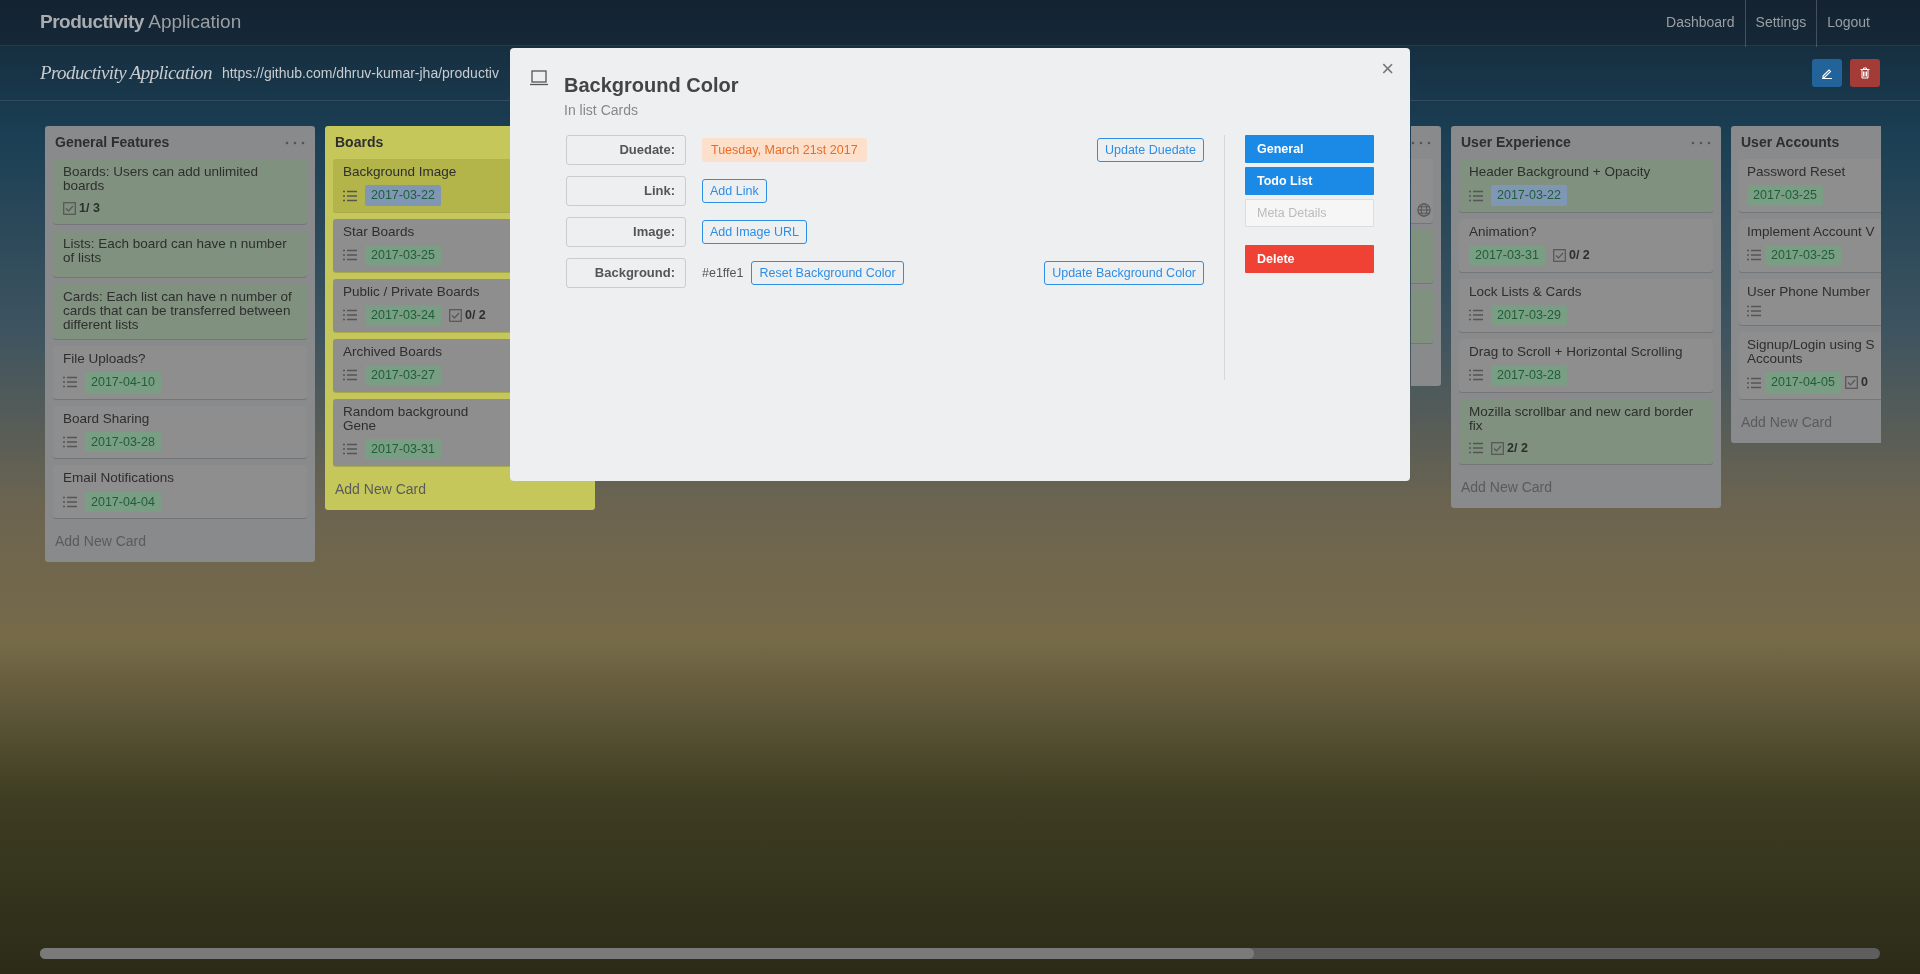 Image resolution: width=1920 pixels, height=974 pixels. Describe the element at coordinates (1811, 352) in the screenshot. I see `card-title: Signup/Login using S Accounts` at that location.